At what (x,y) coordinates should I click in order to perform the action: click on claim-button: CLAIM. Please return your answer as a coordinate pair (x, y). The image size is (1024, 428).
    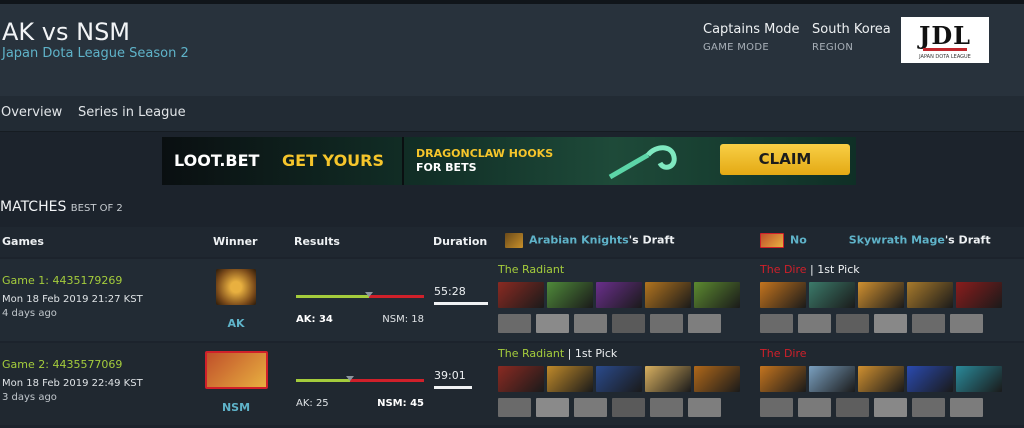
    Looking at the image, I should click on (785, 159).